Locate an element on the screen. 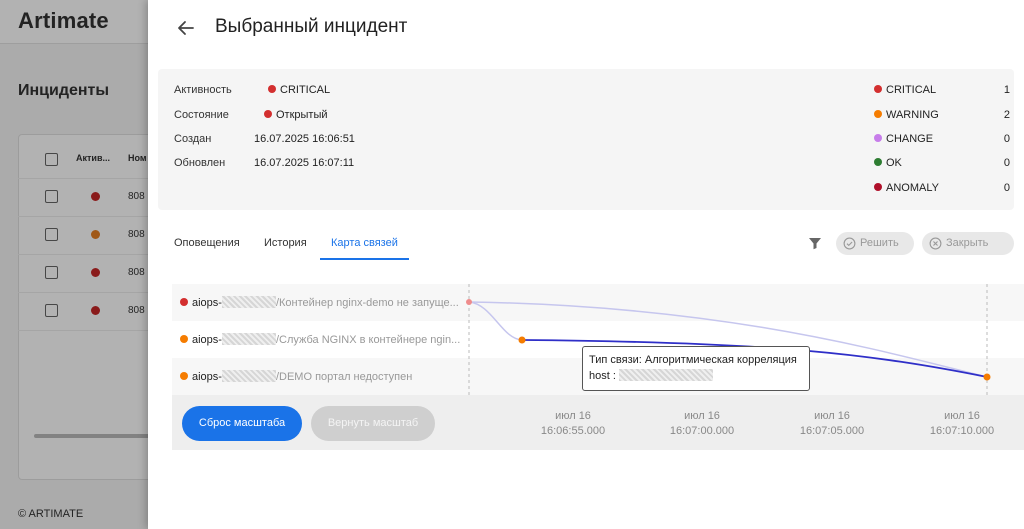 The height and width of the screenshot is (529, 1024). state-text: Открытый is located at coordinates (302, 115).